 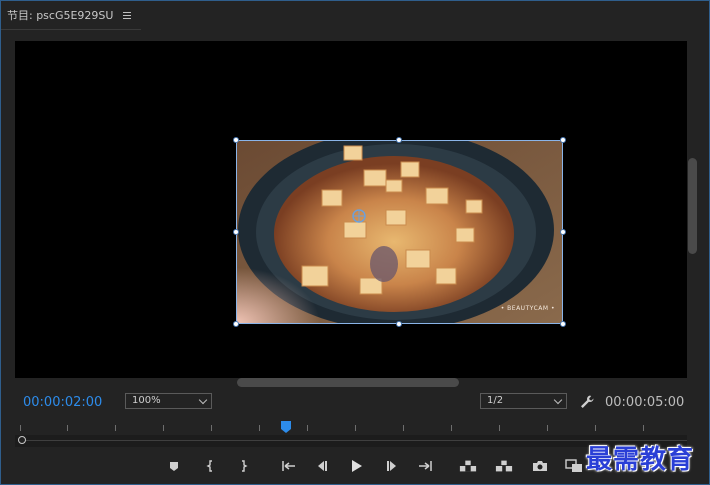 What do you see at coordinates (645, 402) in the screenshot?
I see `duration-timecode: 00:00:05:00` at bounding box center [645, 402].